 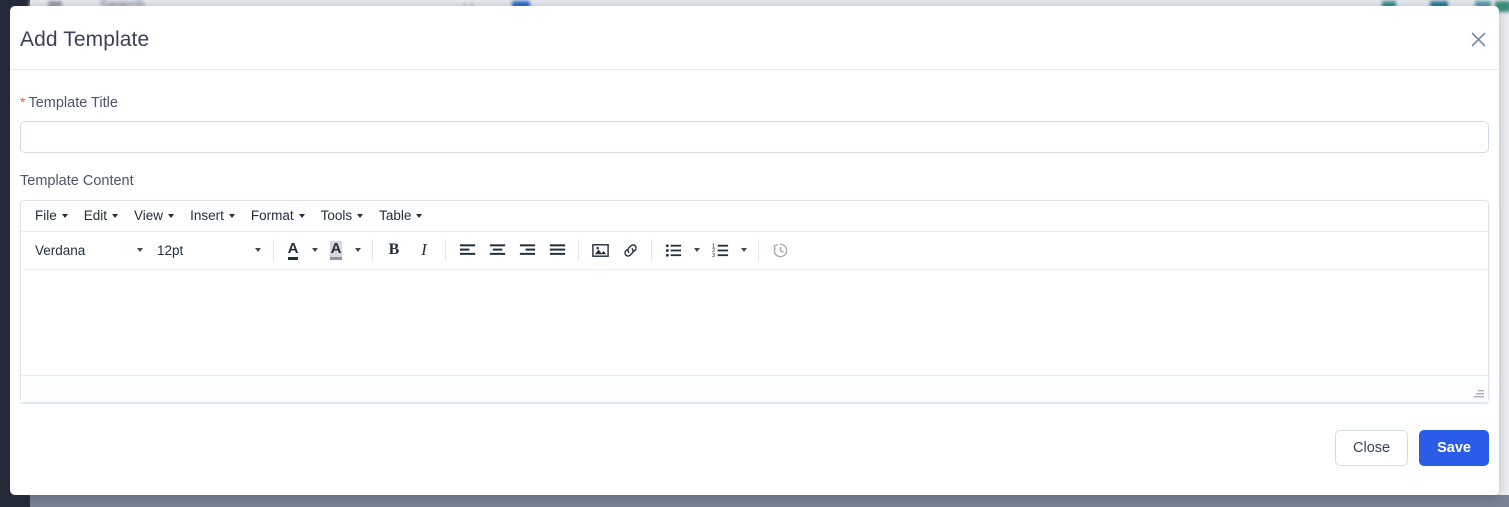 I want to click on dialog-header: Add Template, so click(x=754, y=38).